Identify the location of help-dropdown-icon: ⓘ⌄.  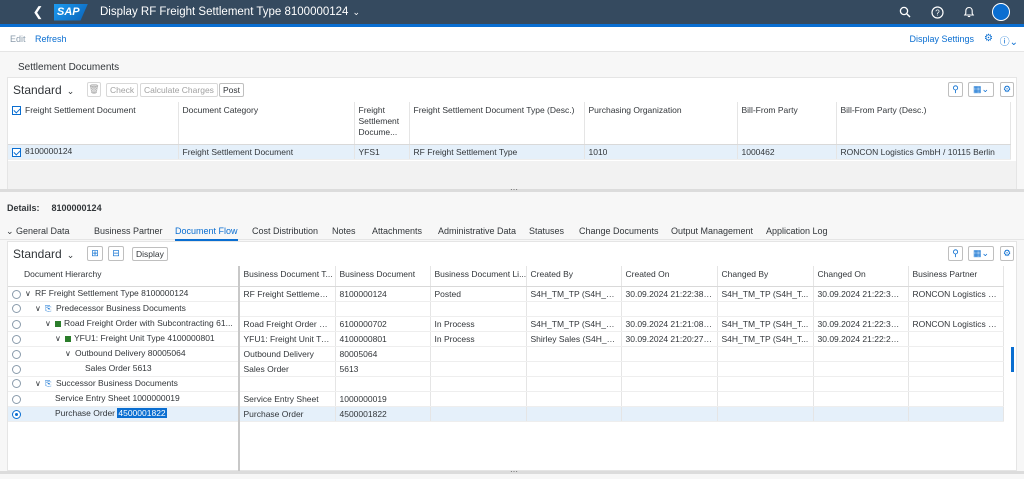
(1009, 40).